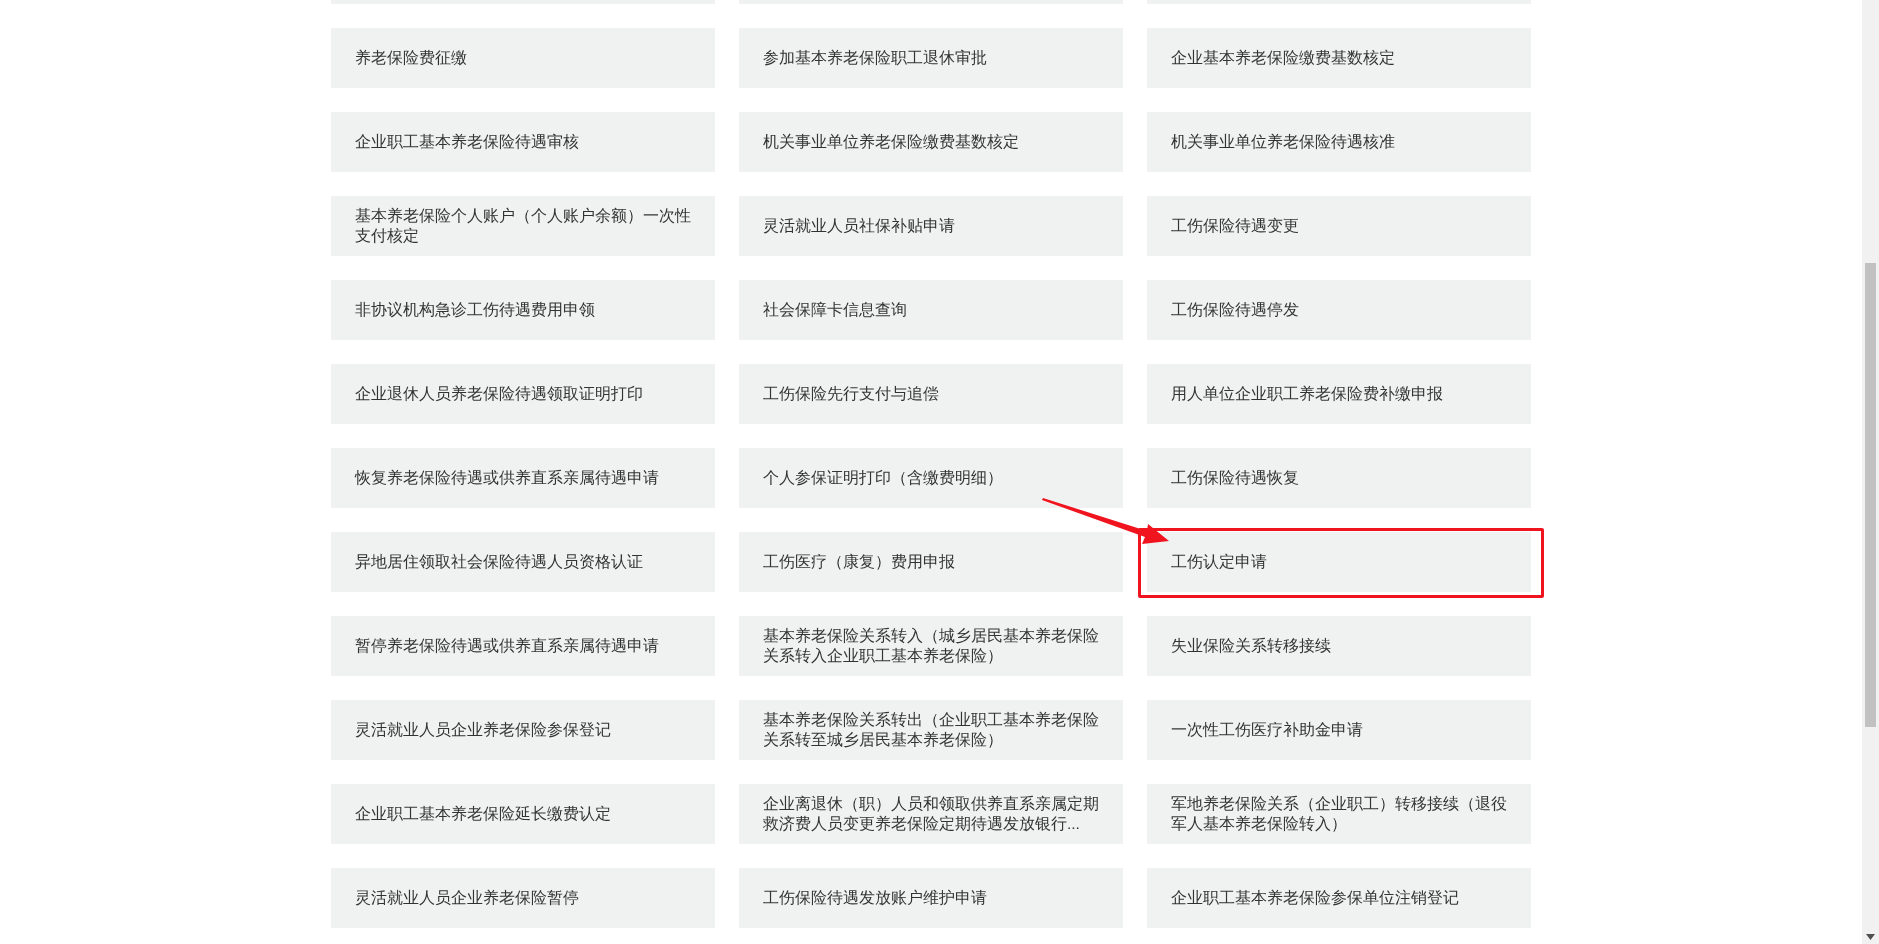  I want to click on service-tile: 暂停养老保险待遇或供养直系亲属待遇申请, so click(523, 646).